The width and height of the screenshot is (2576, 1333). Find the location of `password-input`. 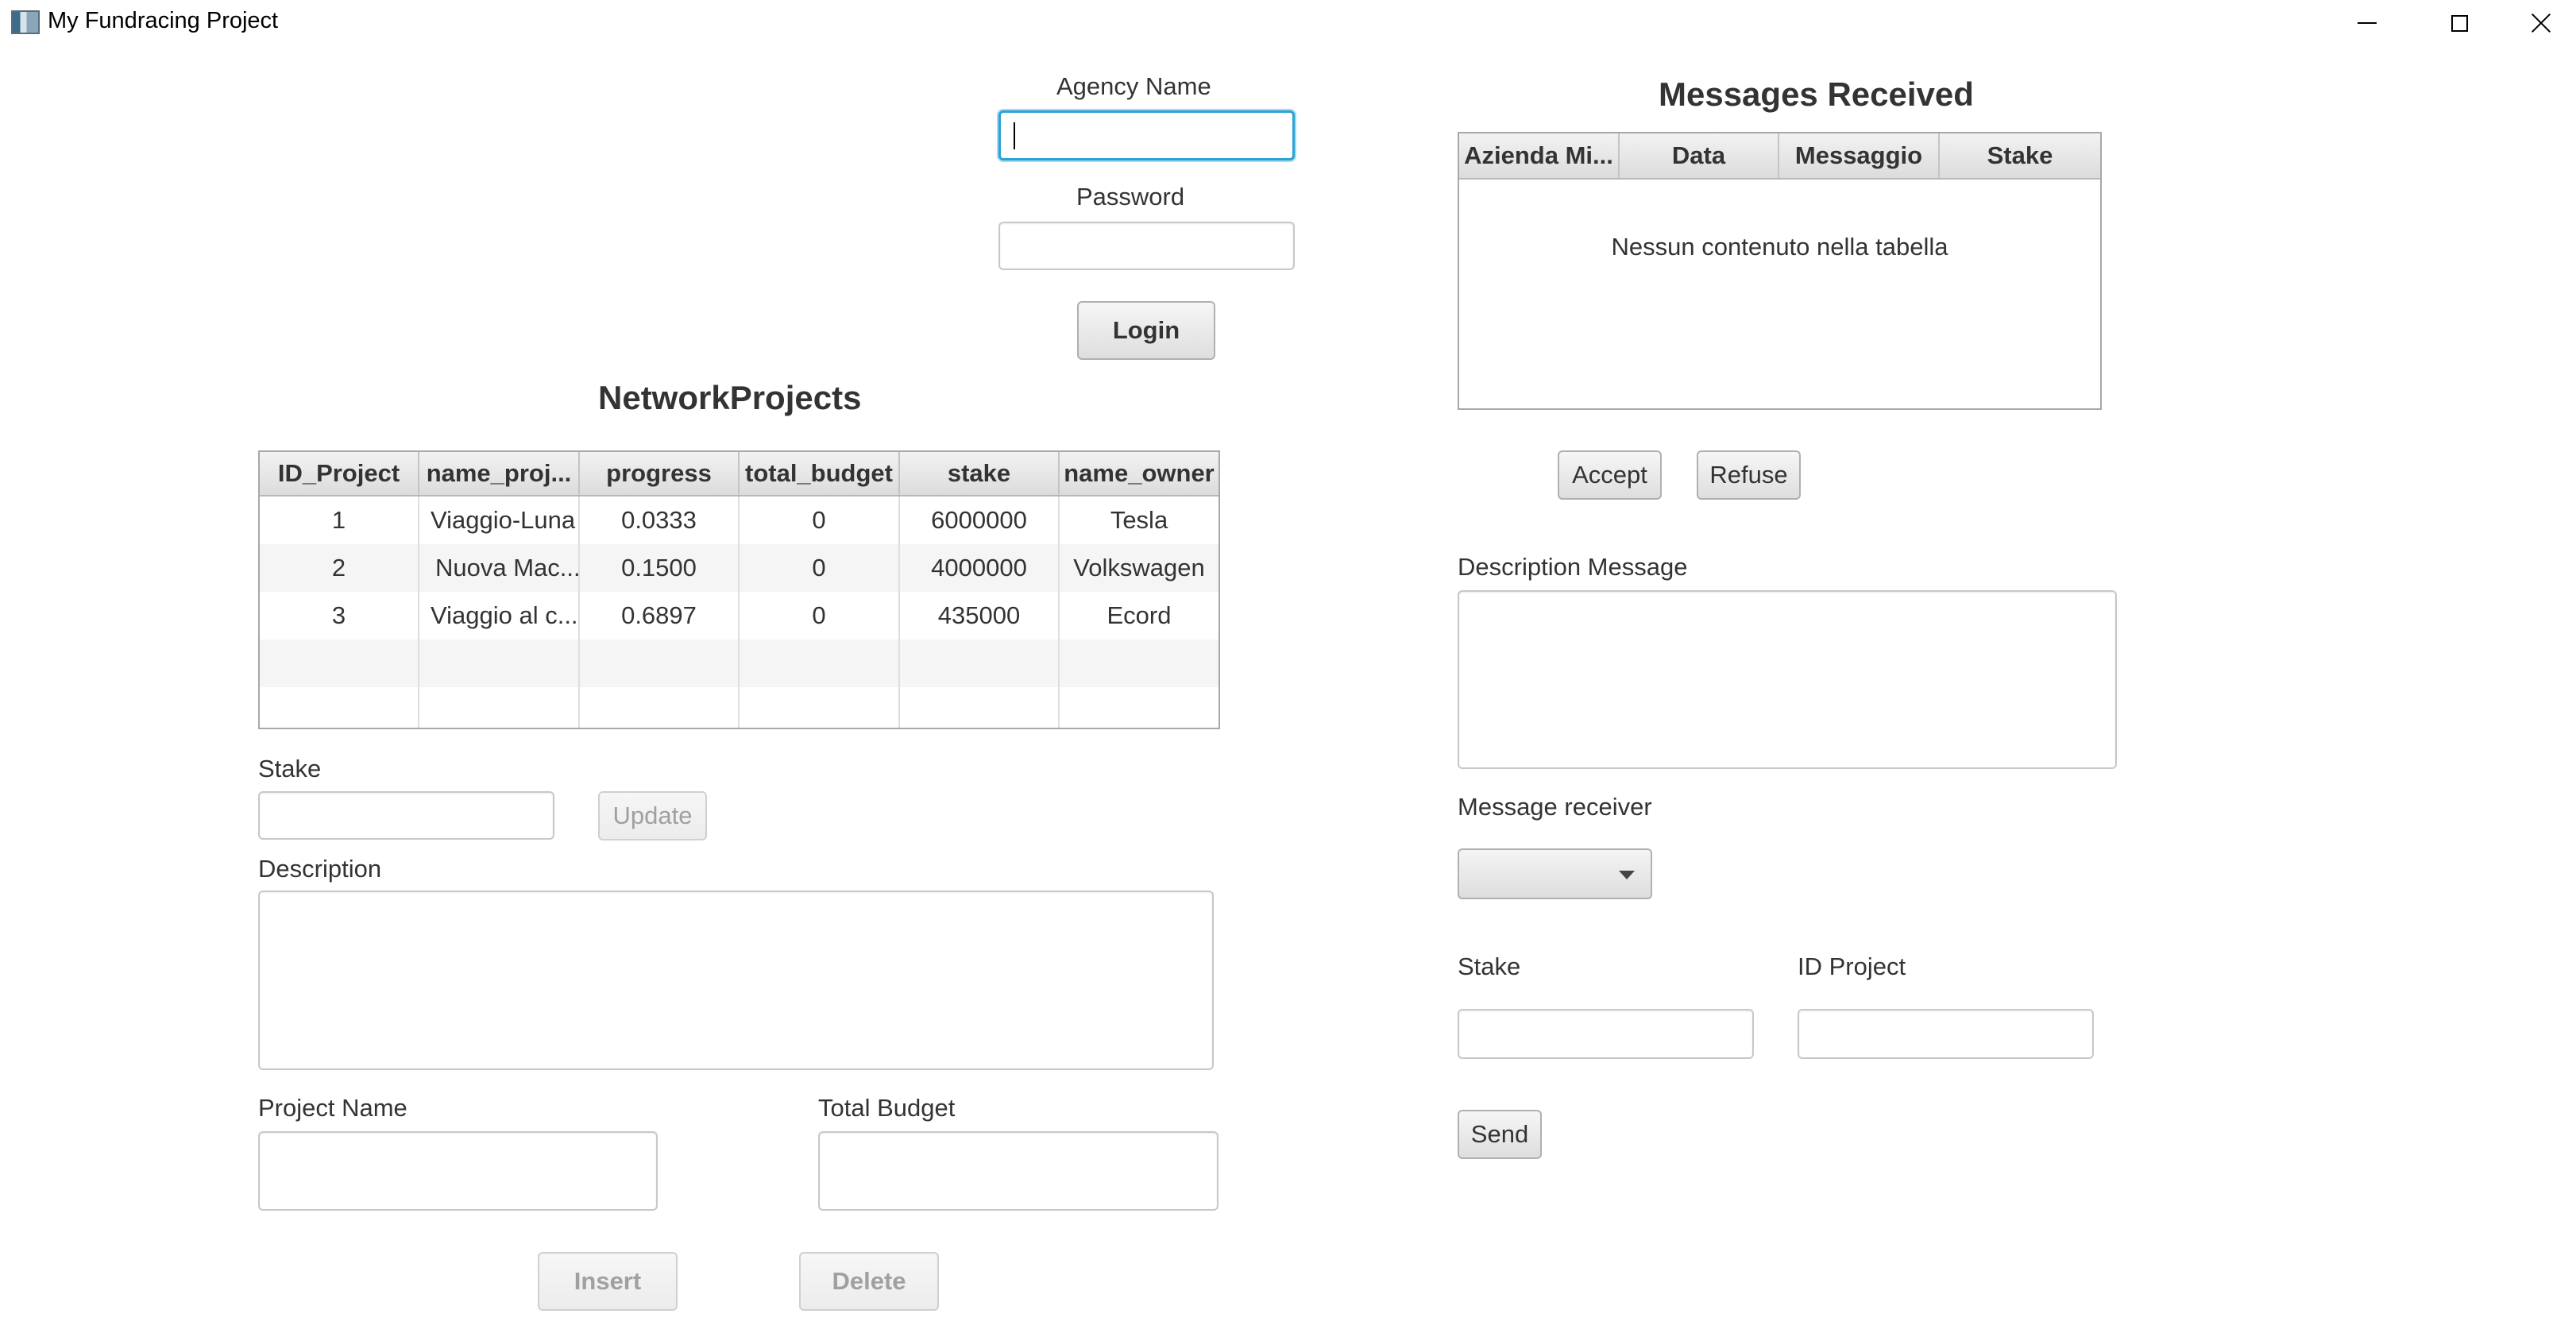

password-input is located at coordinates (1146, 246).